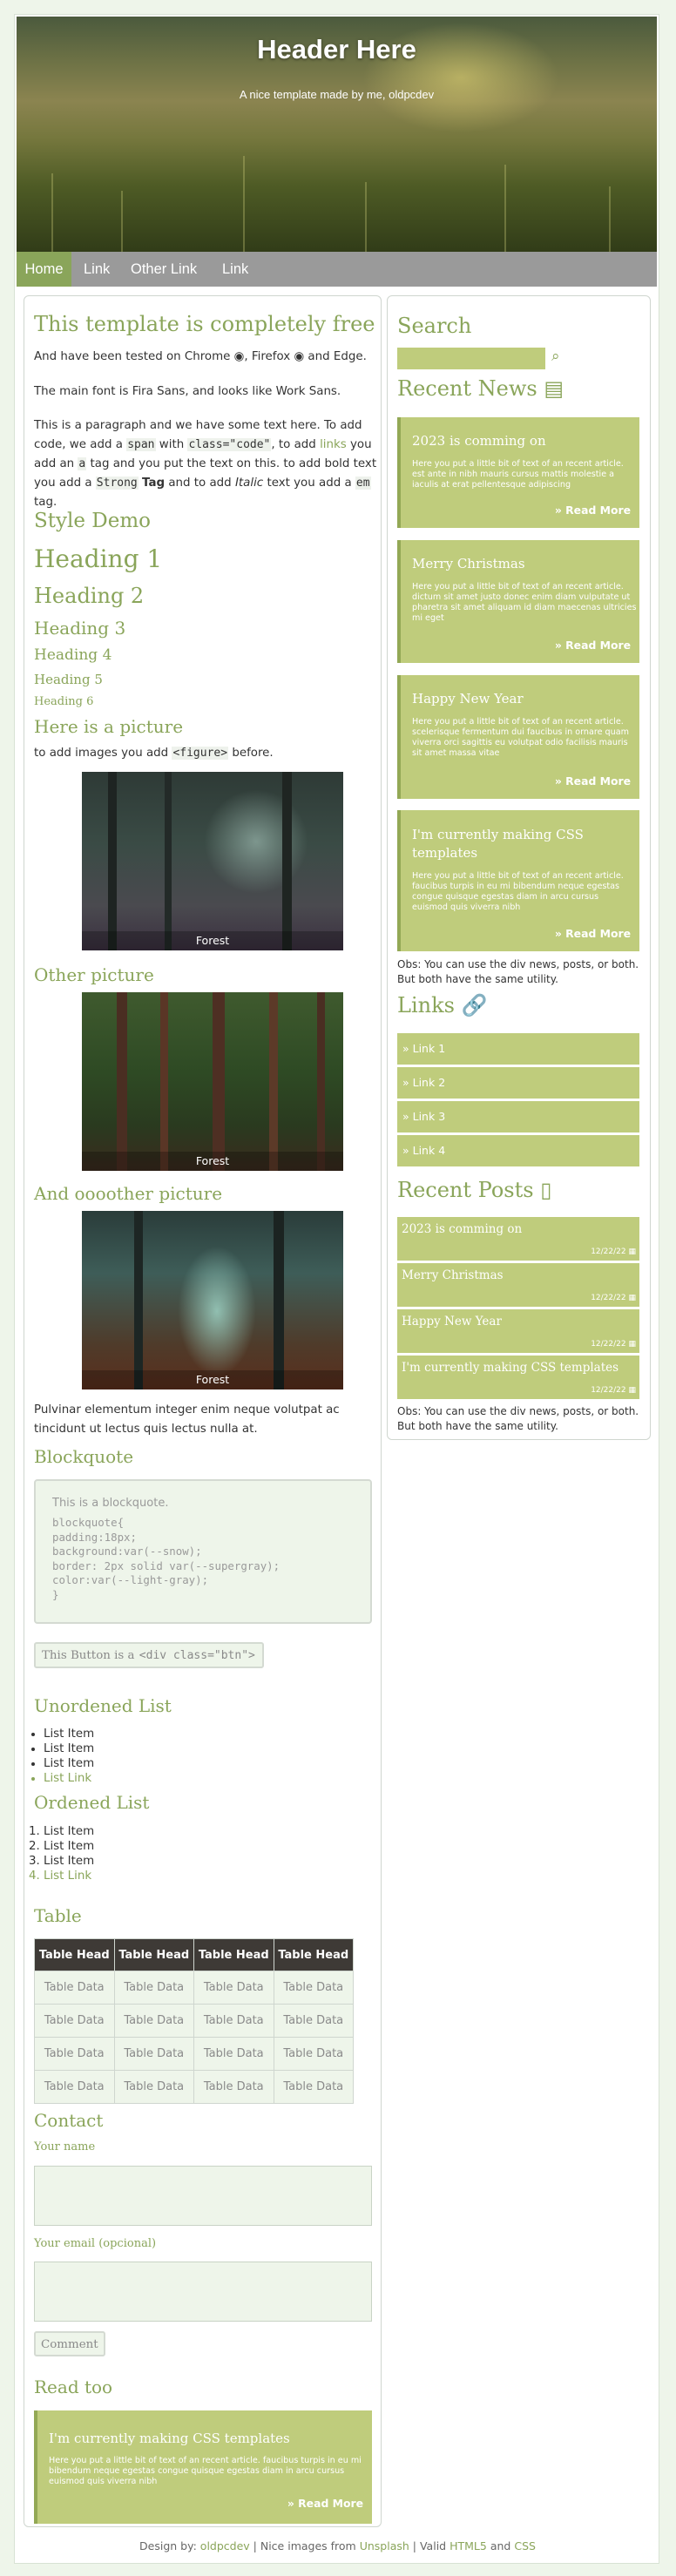 This screenshot has width=676, height=2576. What do you see at coordinates (84, 1456) in the screenshot?
I see `blockquote-heading: Blockquote` at bounding box center [84, 1456].